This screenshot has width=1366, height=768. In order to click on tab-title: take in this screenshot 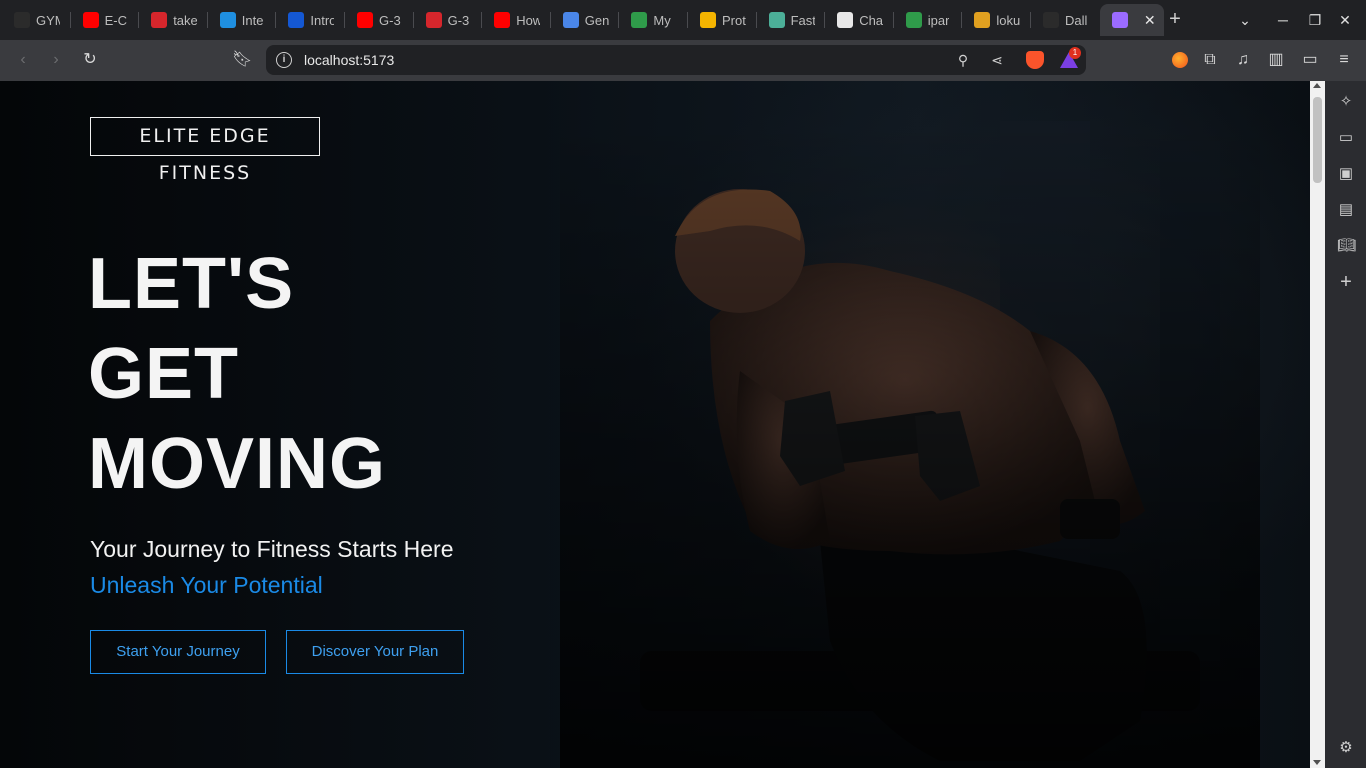, I will do `click(185, 20)`.